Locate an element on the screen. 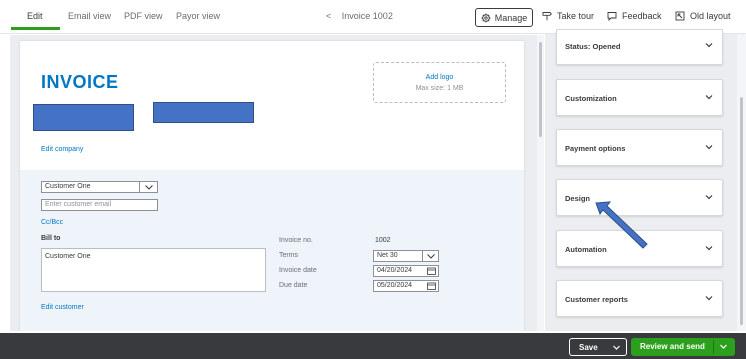 This screenshot has width=746, height=359. customer-email-input: Enter customer email is located at coordinates (99, 205).